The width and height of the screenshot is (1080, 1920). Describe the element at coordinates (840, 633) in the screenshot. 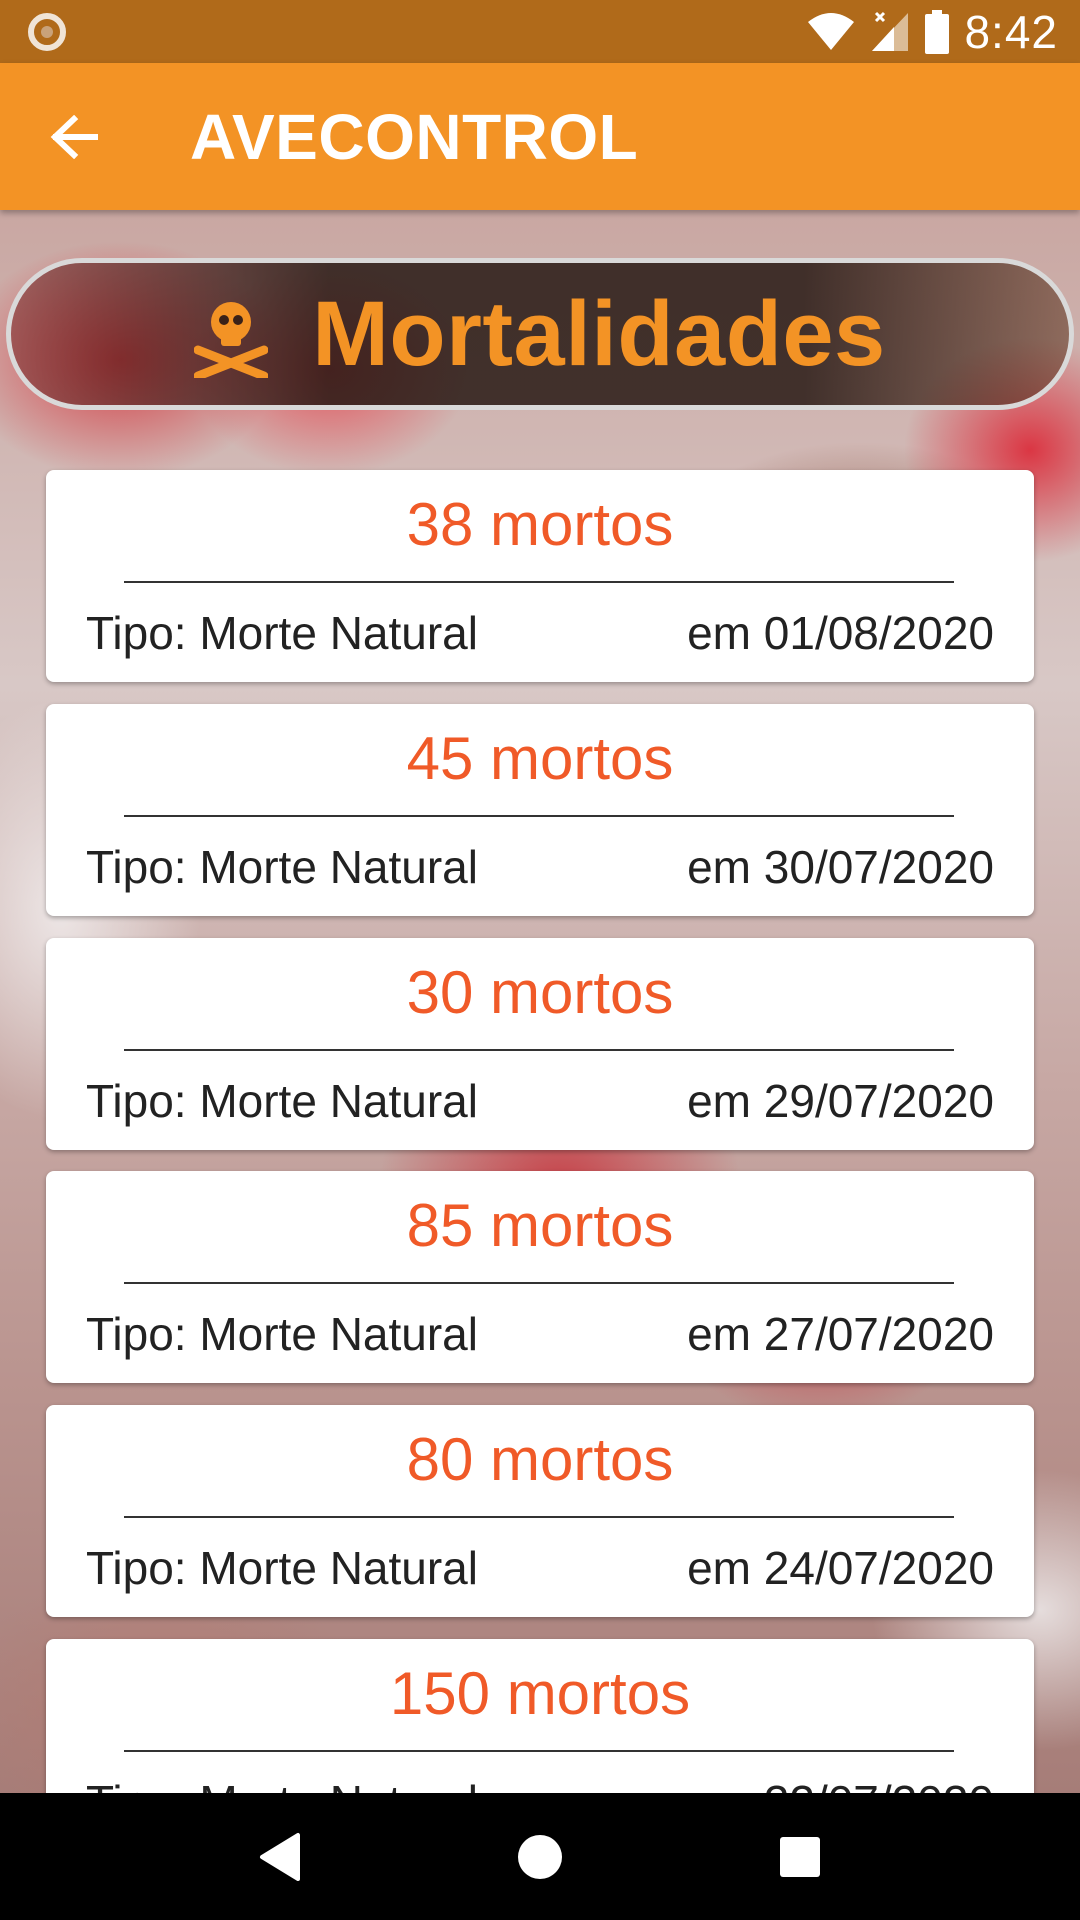

I see `card-date: em 01/08/2020` at that location.